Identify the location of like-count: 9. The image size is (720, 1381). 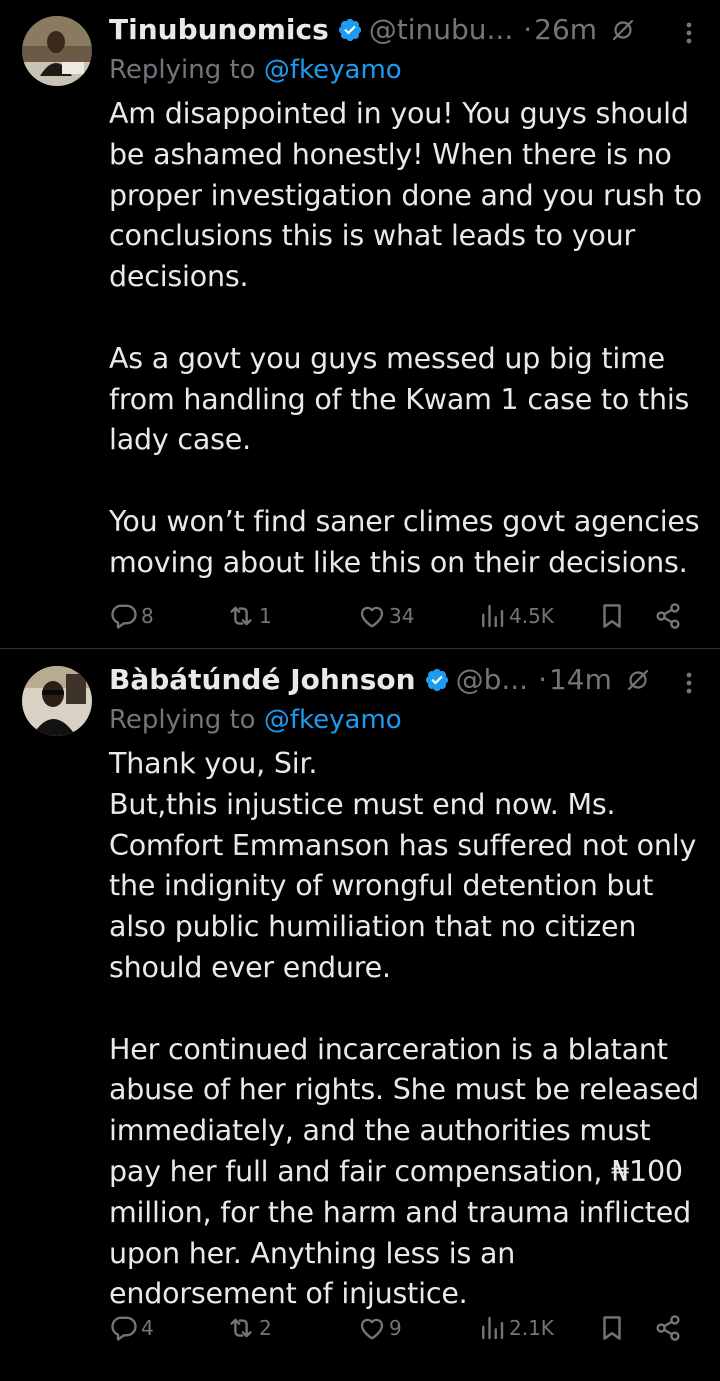
(395, 1328).